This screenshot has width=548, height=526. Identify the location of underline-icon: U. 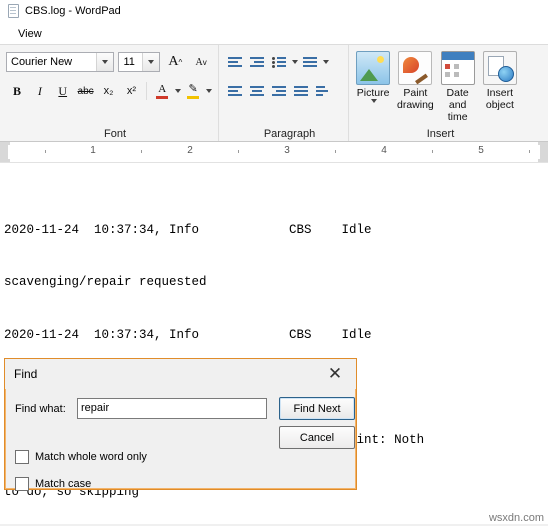
(63, 90).